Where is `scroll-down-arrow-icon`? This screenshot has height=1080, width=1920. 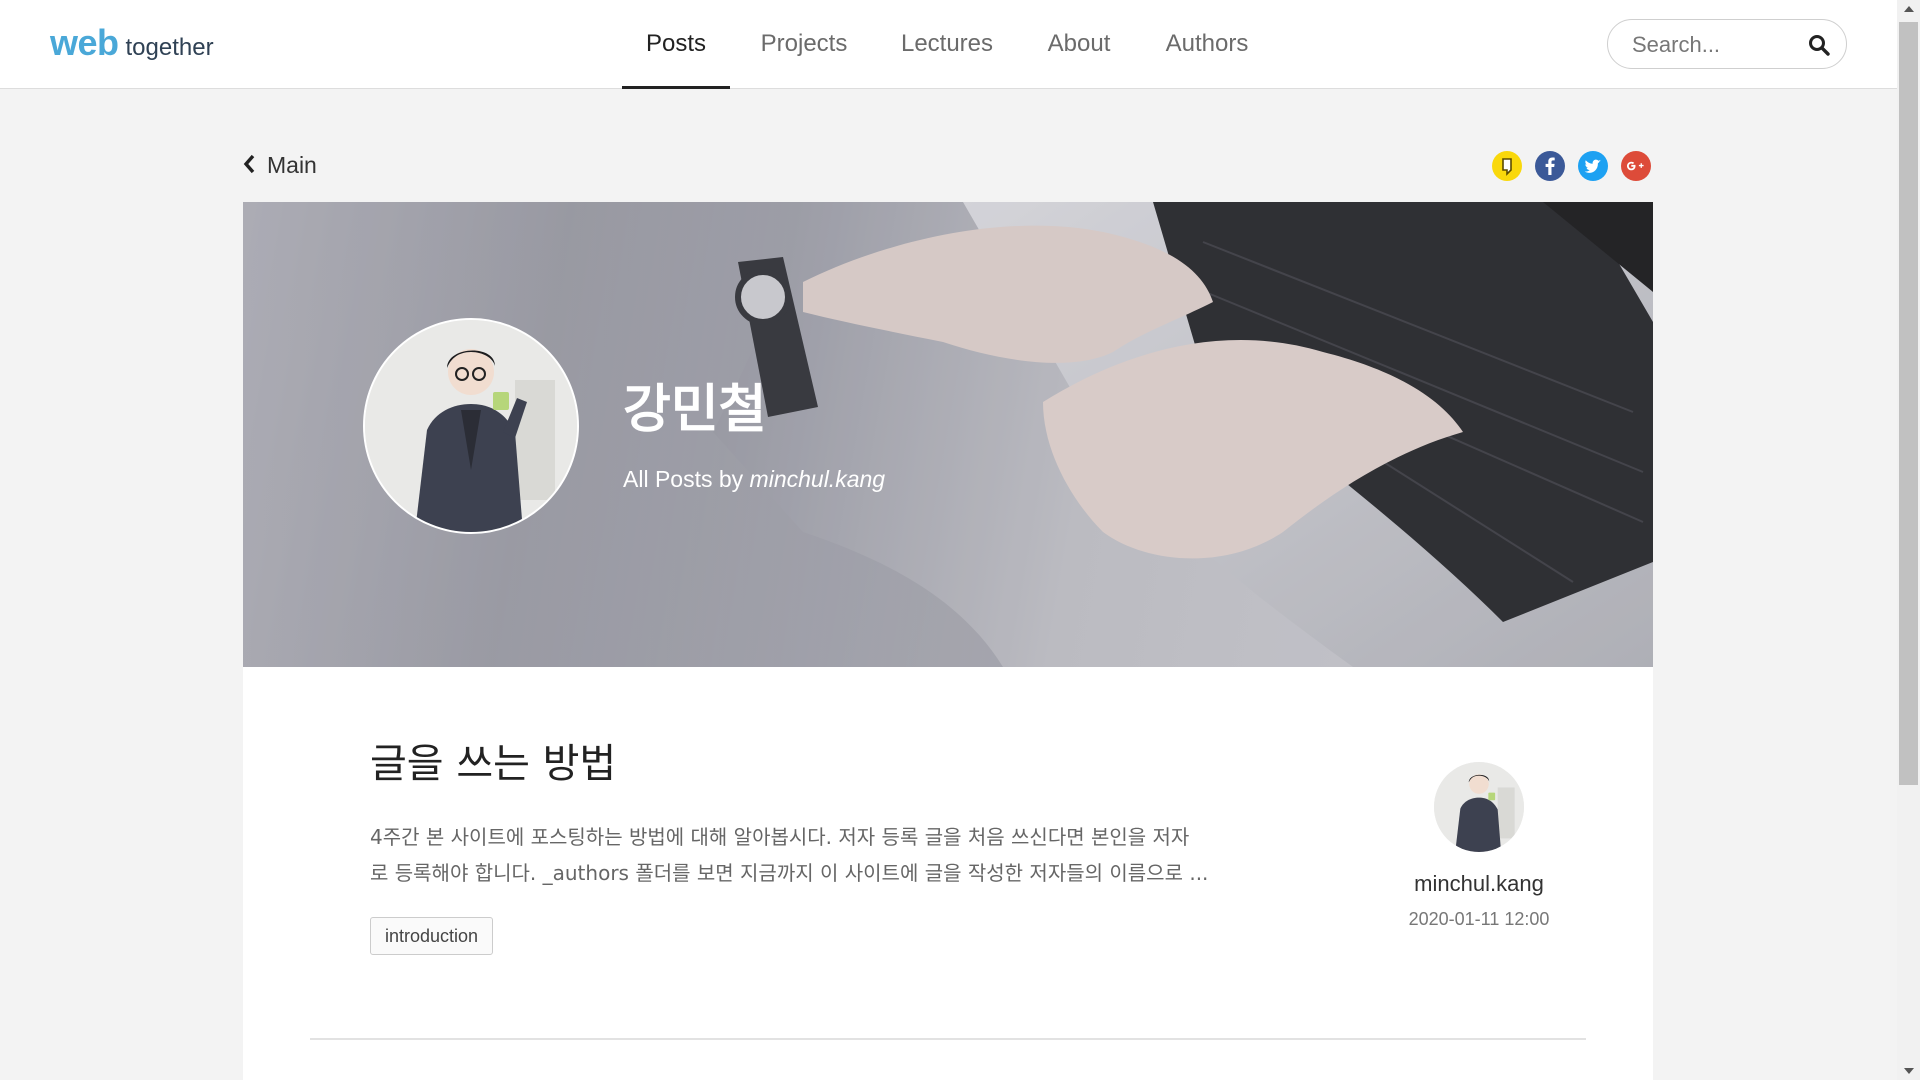 scroll-down-arrow-icon is located at coordinates (1908, 1071).